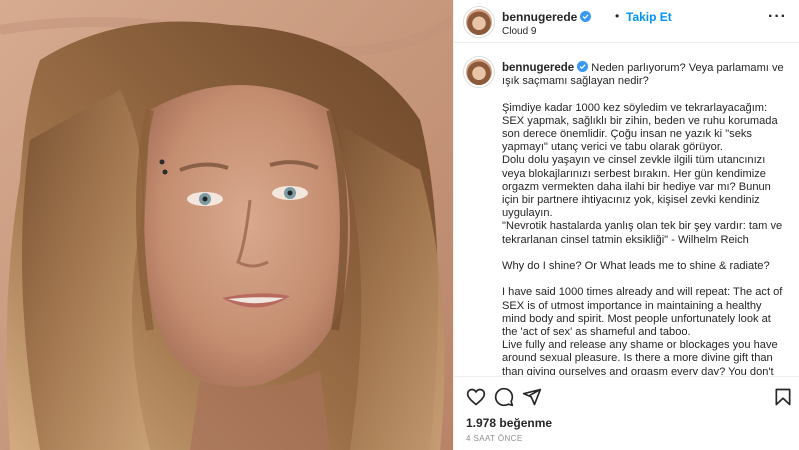 Image resolution: width=799 pixels, height=450 pixels. Describe the element at coordinates (494, 438) in the screenshot. I see `post-timestamp: 4 SAAT ÖNCE` at that location.